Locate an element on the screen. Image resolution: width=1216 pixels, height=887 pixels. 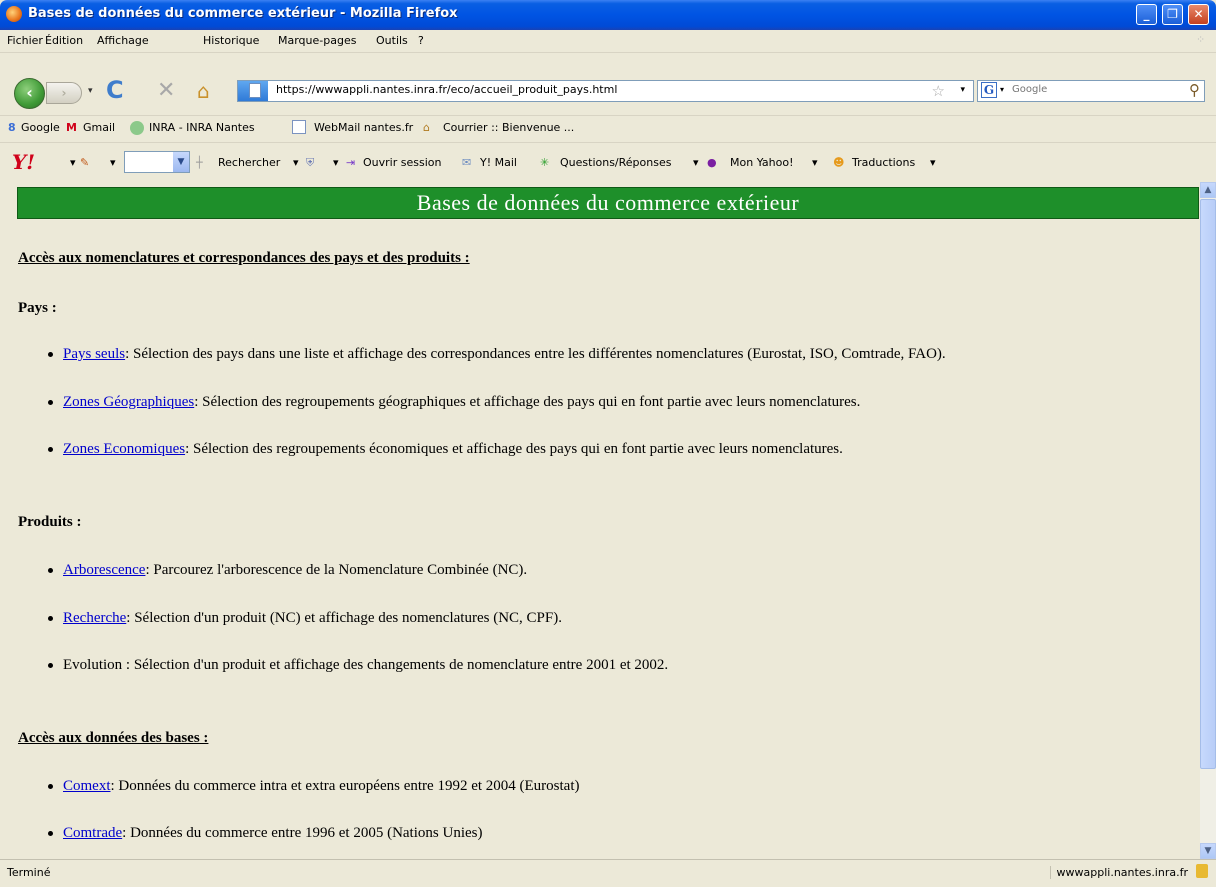
status-text: Terminé is located at coordinates (29, 872).